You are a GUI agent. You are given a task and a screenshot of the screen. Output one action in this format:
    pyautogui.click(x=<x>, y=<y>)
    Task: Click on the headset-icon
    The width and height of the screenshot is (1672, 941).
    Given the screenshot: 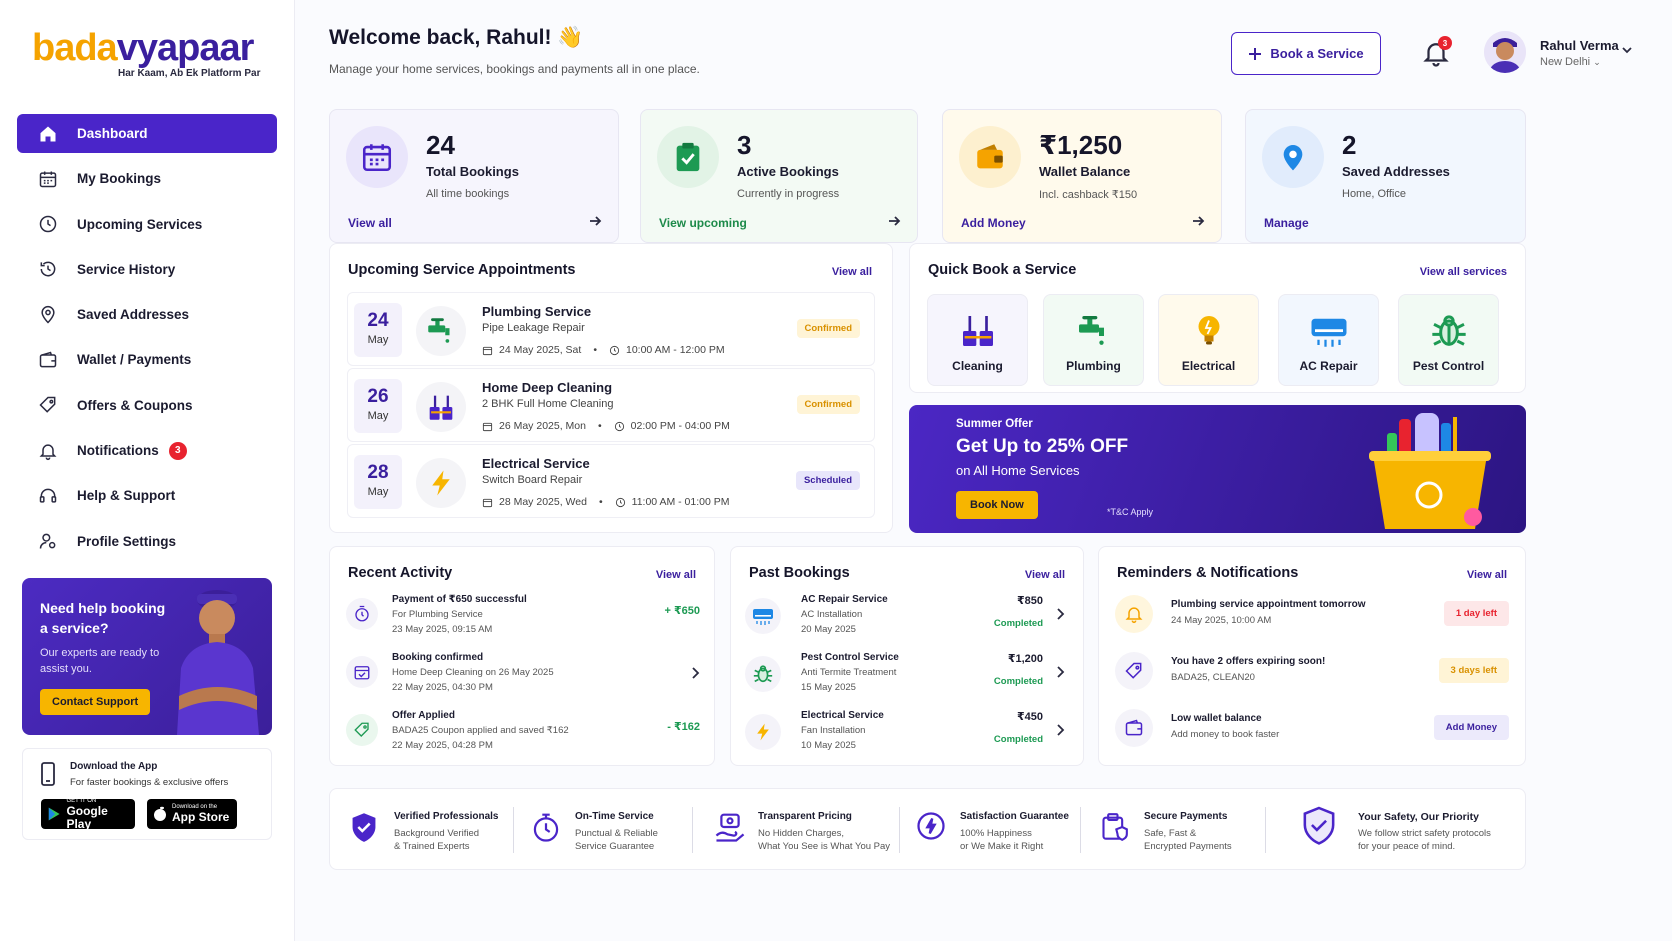 What is the action you would take?
    pyautogui.click(x=48, y=496)
    